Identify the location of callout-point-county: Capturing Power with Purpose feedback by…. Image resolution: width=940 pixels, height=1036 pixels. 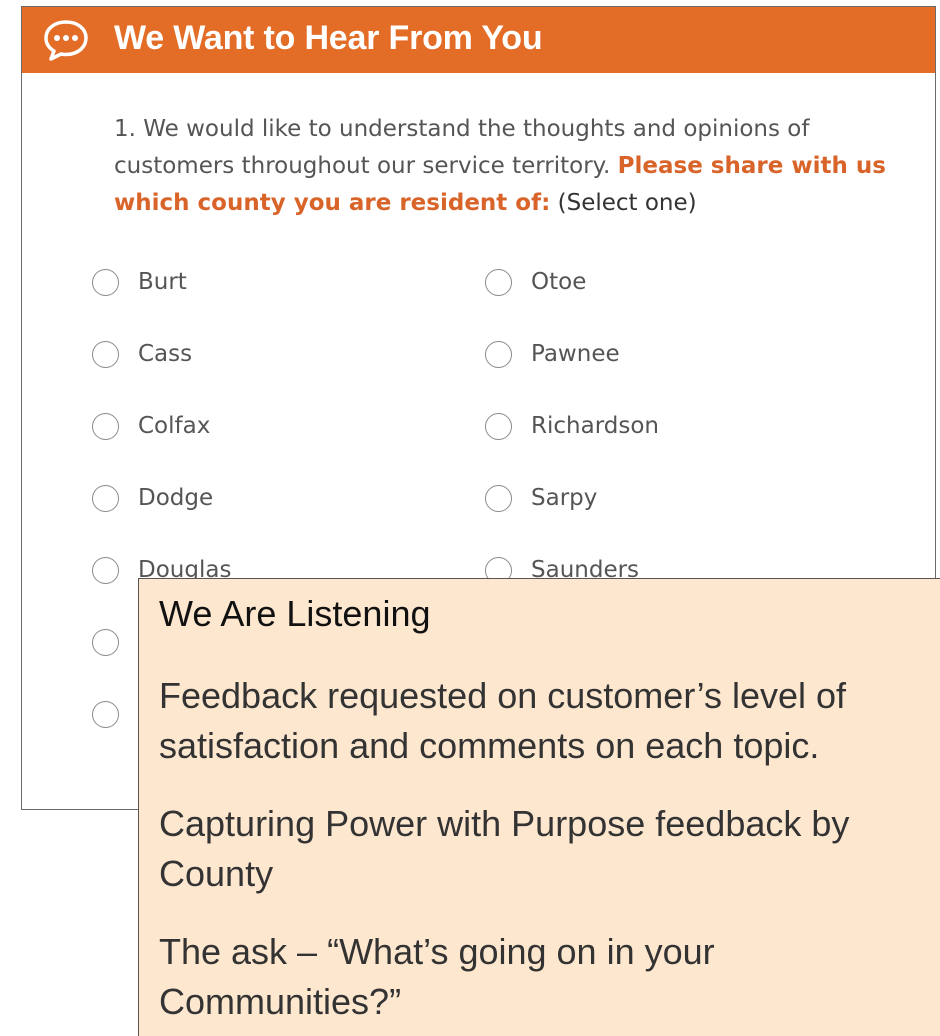
(504, 848).